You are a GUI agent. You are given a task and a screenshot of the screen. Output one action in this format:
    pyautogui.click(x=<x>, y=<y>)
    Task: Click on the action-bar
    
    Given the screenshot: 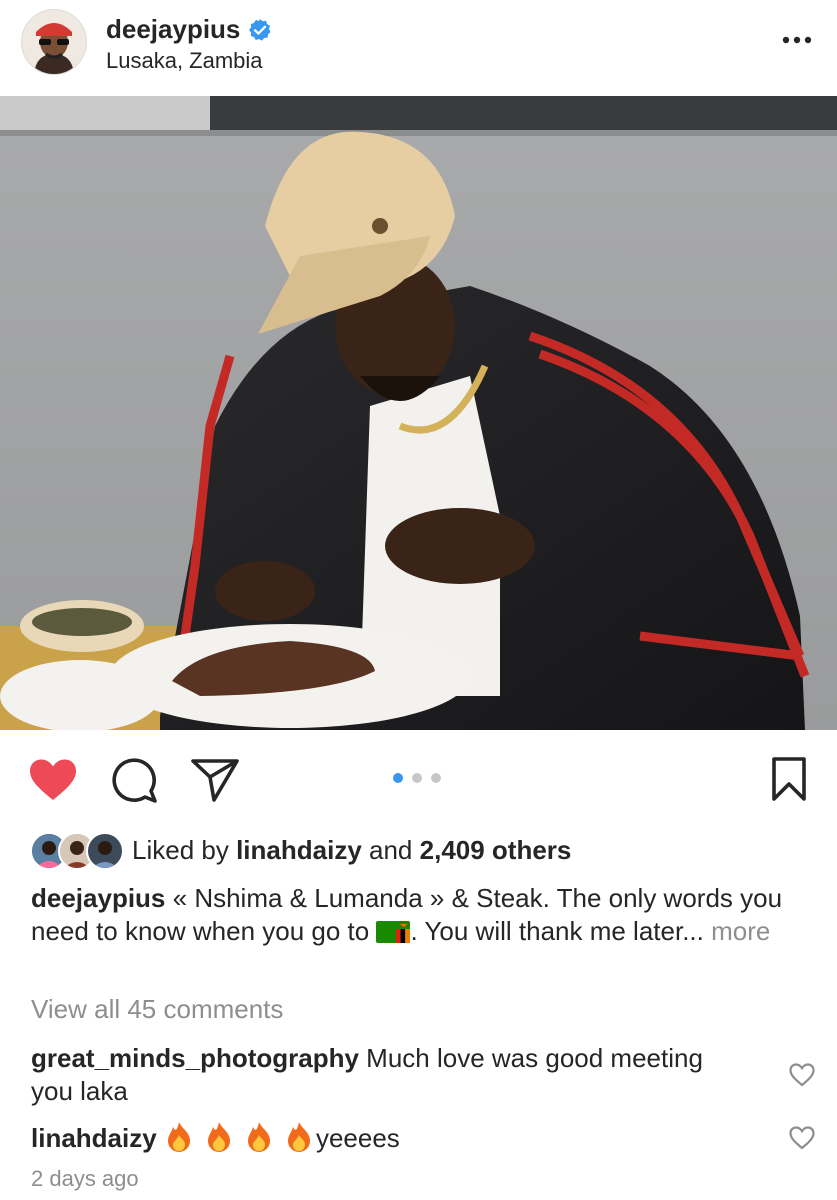 What is the action you would take?
    pyautogui.click(x=418, y=780)
    